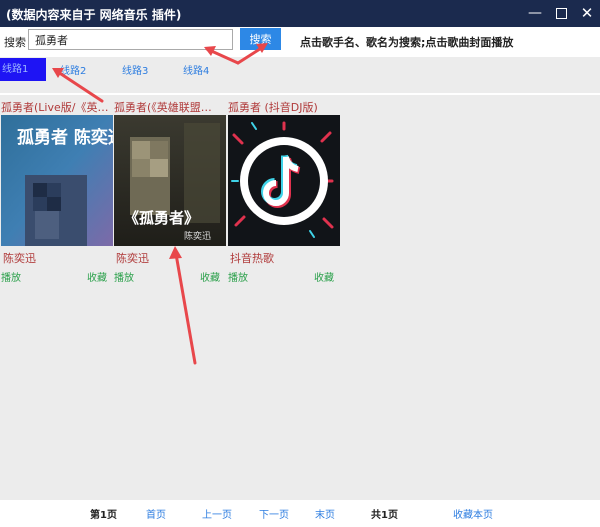 Image resolution: width=600 pixels, height=527 pixels. I want to click on search-input, so click(130, 39).